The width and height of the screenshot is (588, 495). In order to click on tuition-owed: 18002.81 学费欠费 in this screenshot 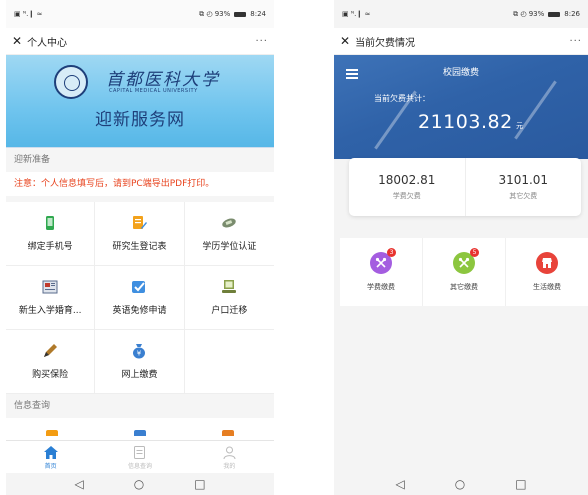, I will do `click(407, 187)`.